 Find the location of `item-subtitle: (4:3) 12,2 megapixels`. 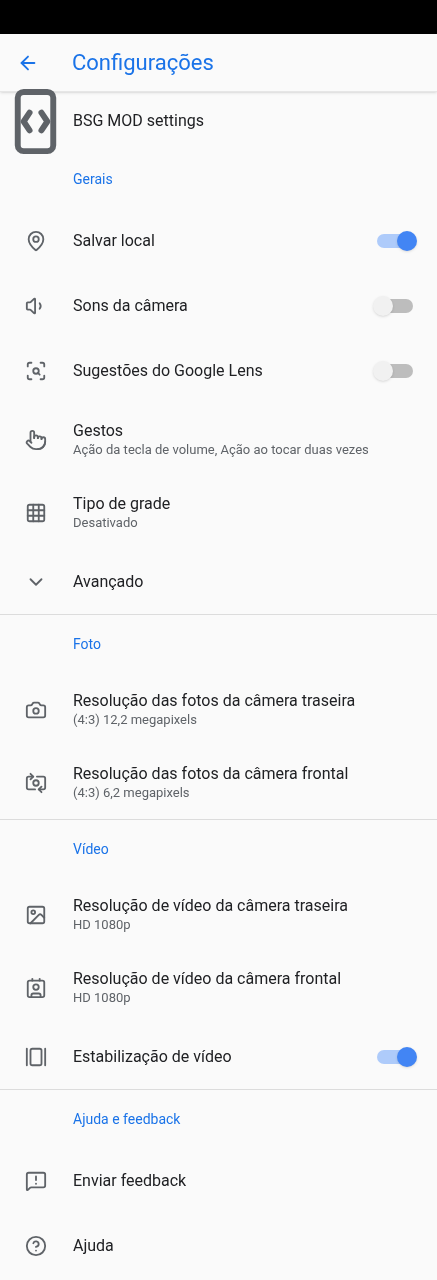

item-subtitle: (4:3) 12,2 megapixels is located at coordinates (135, 719).